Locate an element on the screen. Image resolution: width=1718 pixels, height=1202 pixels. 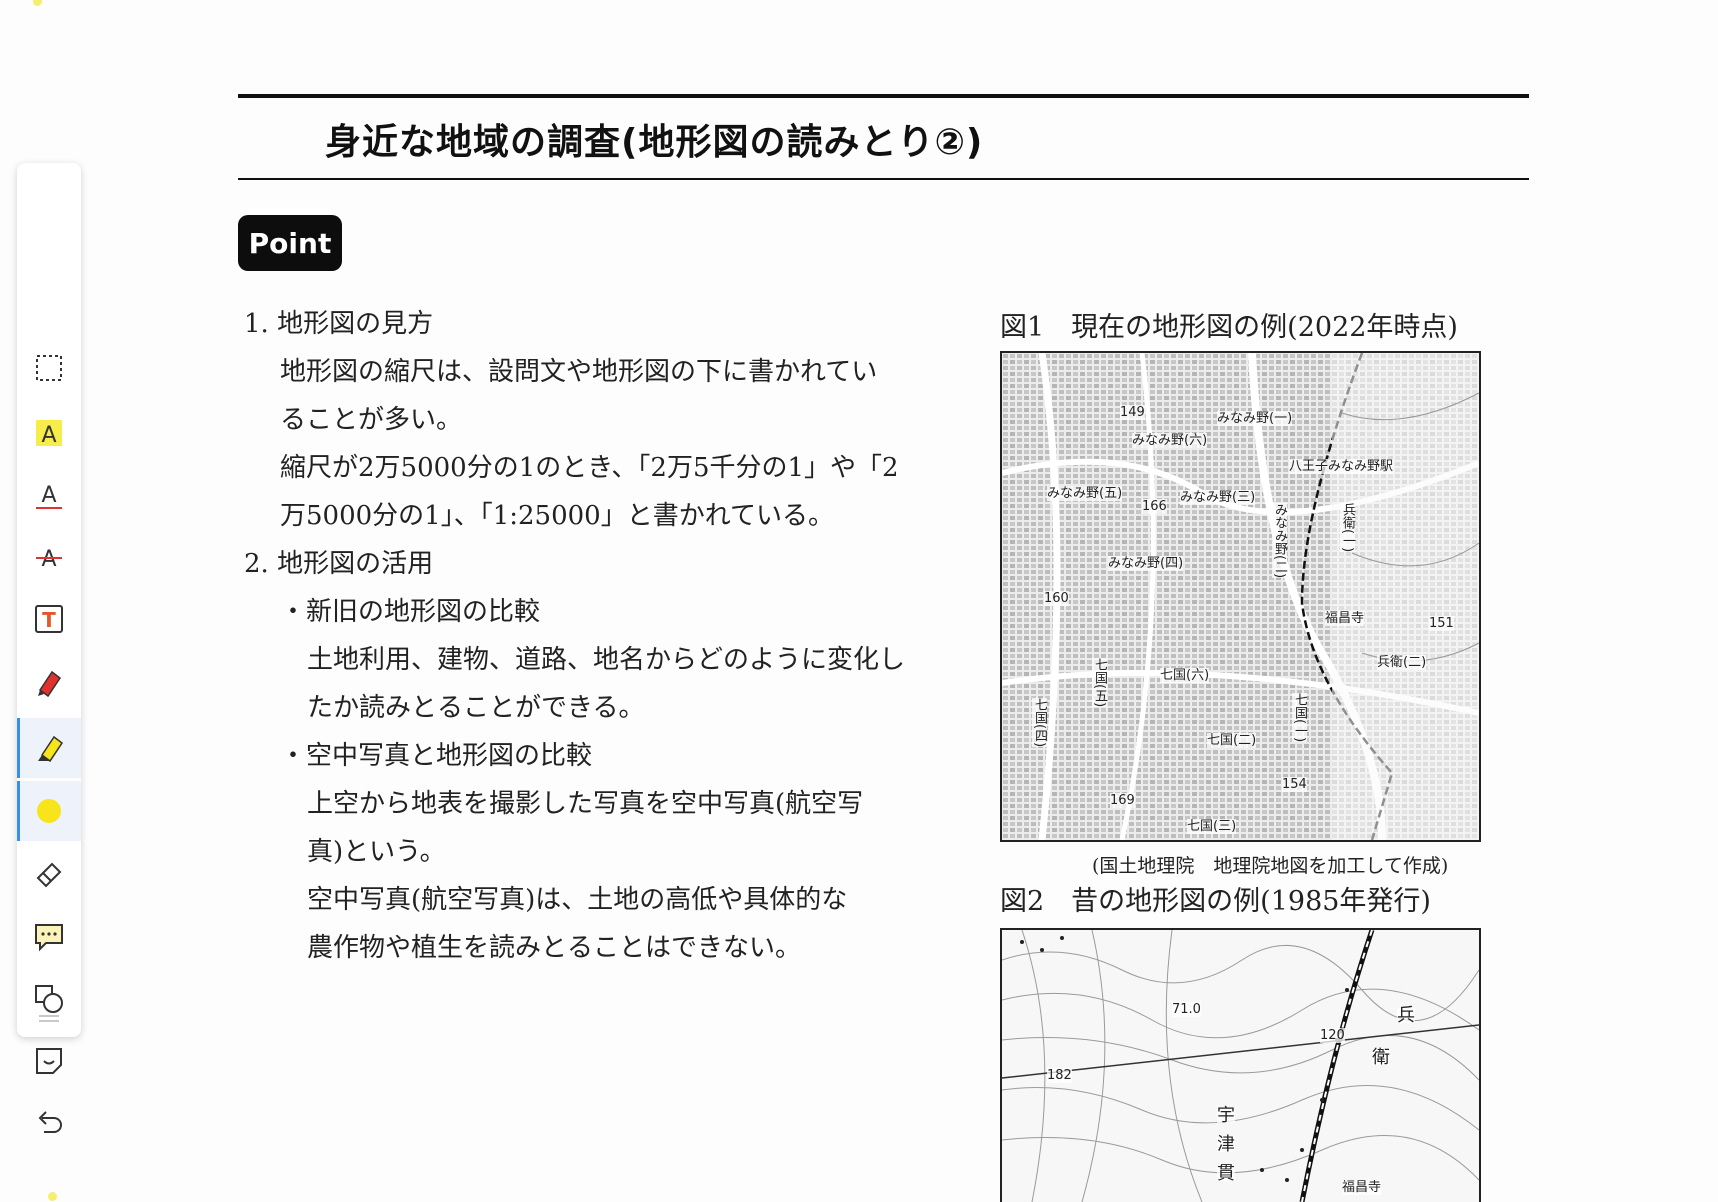
body-text-line: 農作物や植生を読みとることはできない。 is located at coordinates (554, 948).